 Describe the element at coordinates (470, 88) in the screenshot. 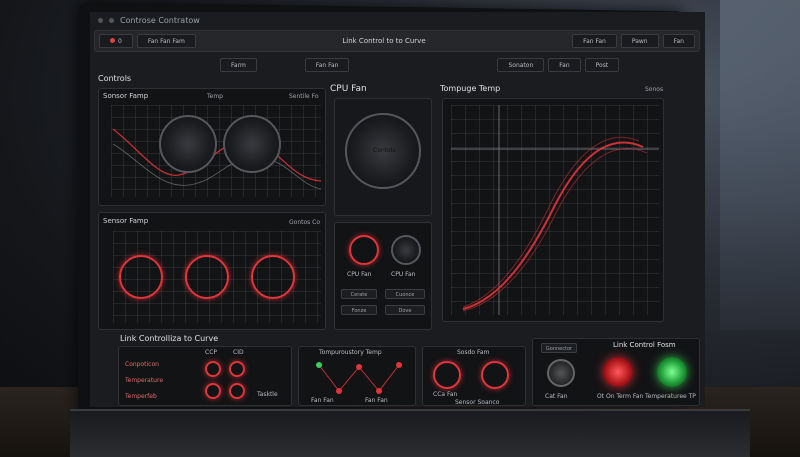

I see `curve-heading: Tompuge Temp` at that location.